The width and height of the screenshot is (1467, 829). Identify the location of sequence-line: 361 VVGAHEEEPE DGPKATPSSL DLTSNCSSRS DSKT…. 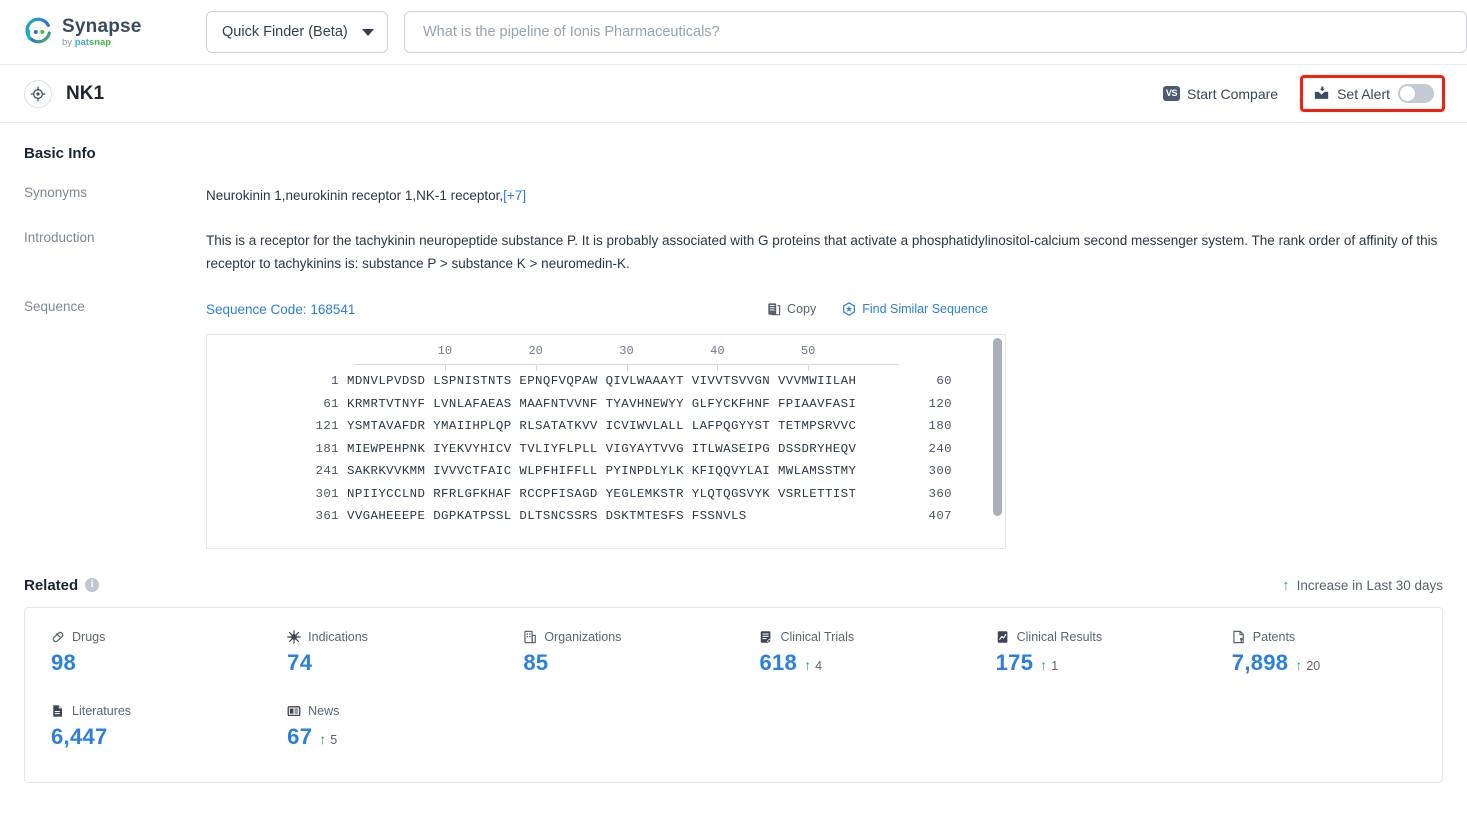
(606, 517).